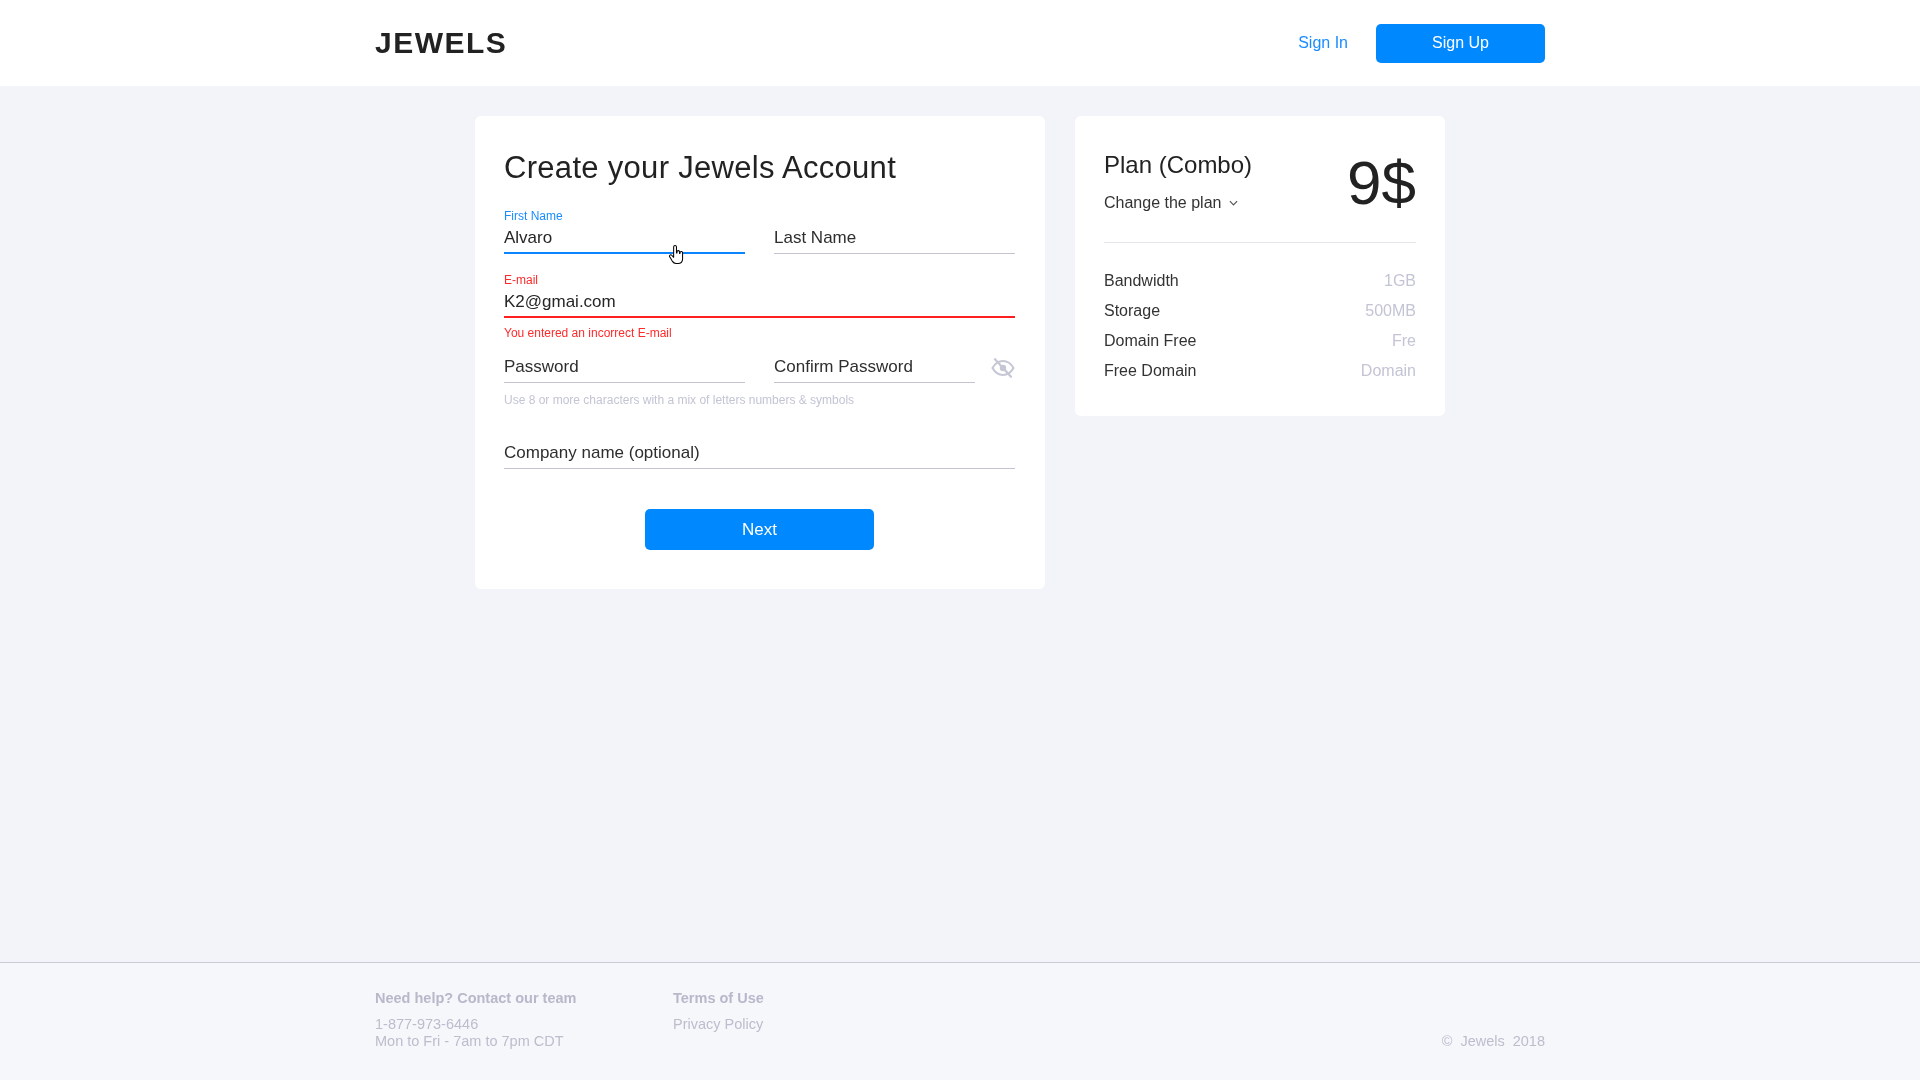 The height and width of the screenshot is (1080, 1920). What do you see at coordinates (1132, 311) in the screenshot?
I see `feature-name: Storage` at bounding box center [1132, 311].